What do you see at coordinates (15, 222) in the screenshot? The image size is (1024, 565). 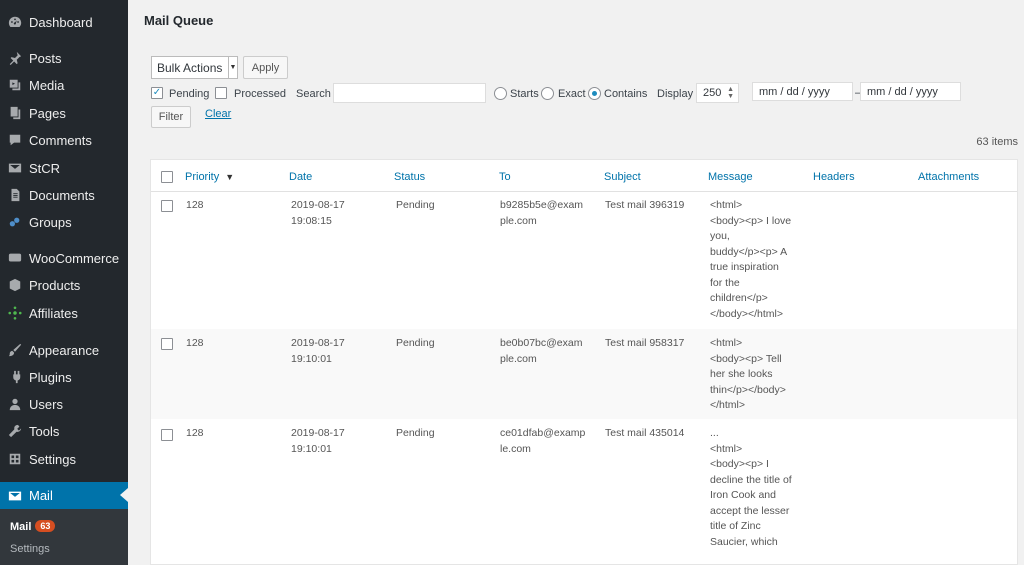 I see `groups-icon` at bounding box center [15, 222].